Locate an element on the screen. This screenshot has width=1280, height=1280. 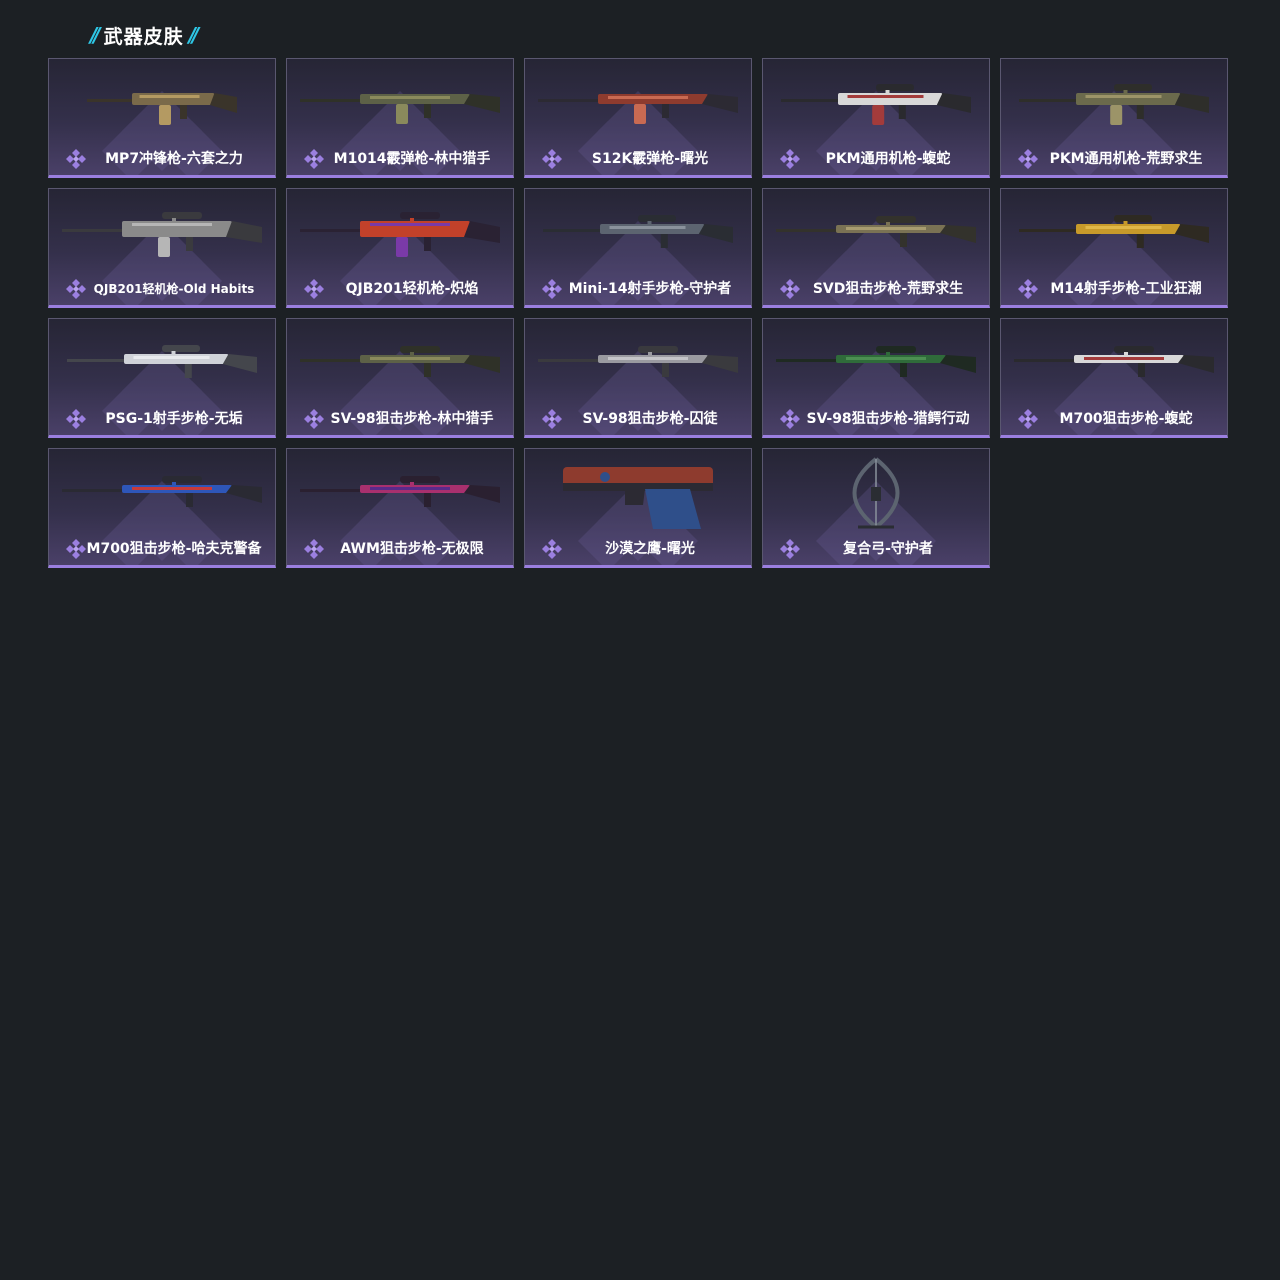
section-title: 武器皮肤 is located at coordinates (143, 36).